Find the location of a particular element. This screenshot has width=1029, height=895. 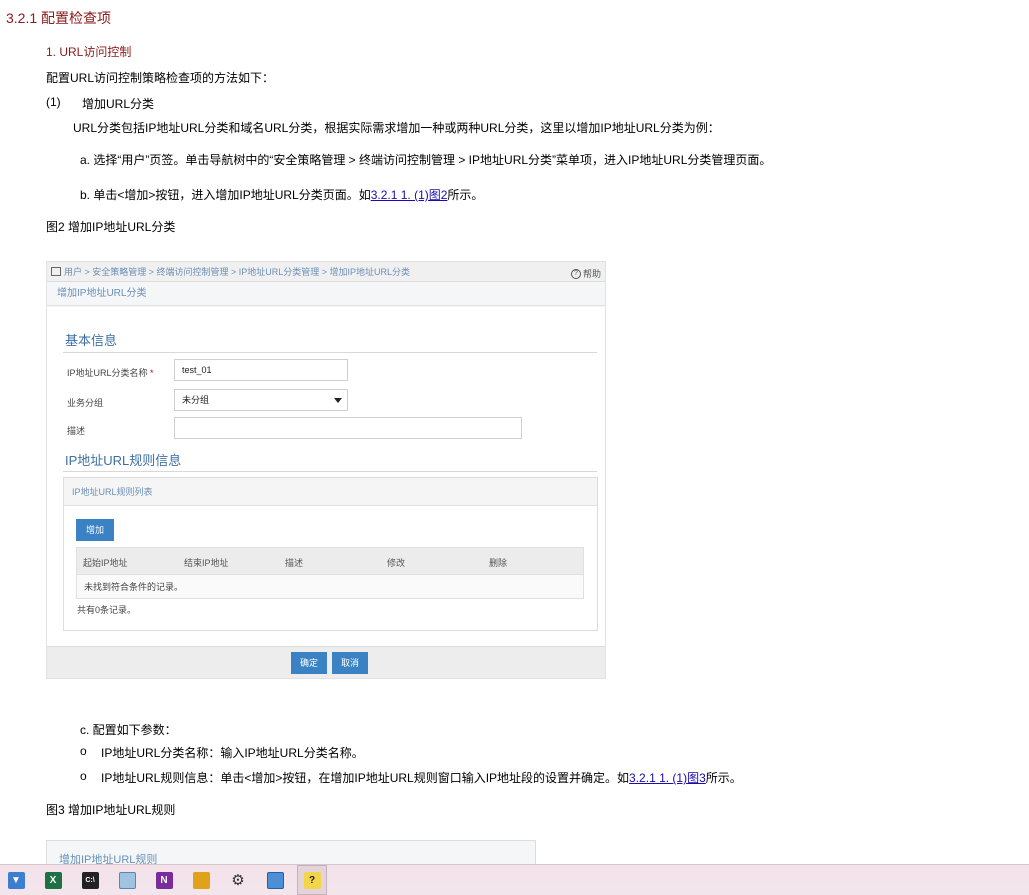

excel-taskbar-button: X is located at coordinates (53, 880).